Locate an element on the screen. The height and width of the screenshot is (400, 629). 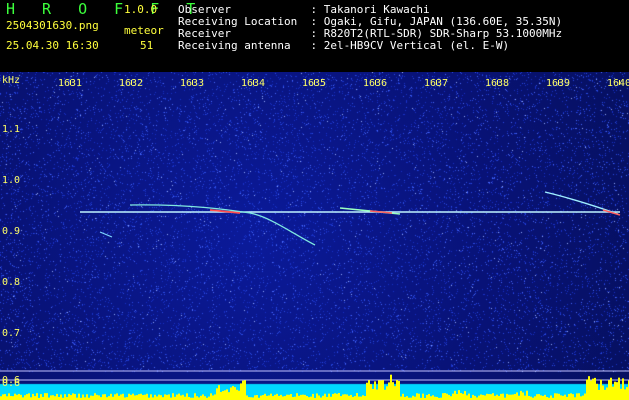
y-tick-label: 0.8 is located at coordinates (11, 282).